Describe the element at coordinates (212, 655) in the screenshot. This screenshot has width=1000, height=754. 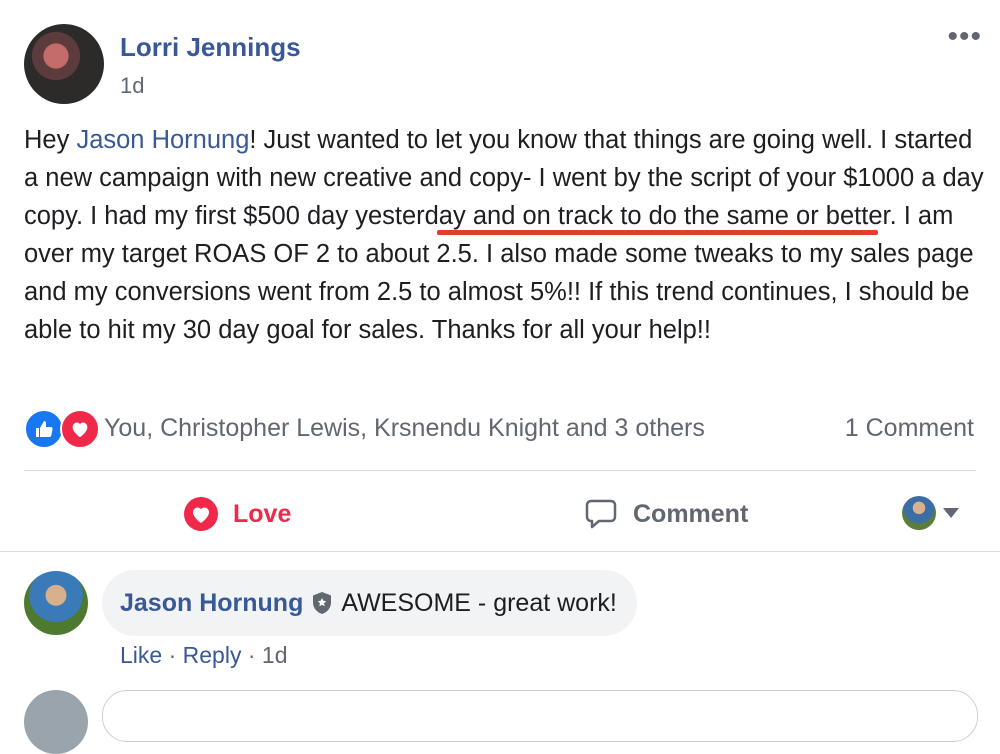
I see `comment-reply-link: Reply` at that location.